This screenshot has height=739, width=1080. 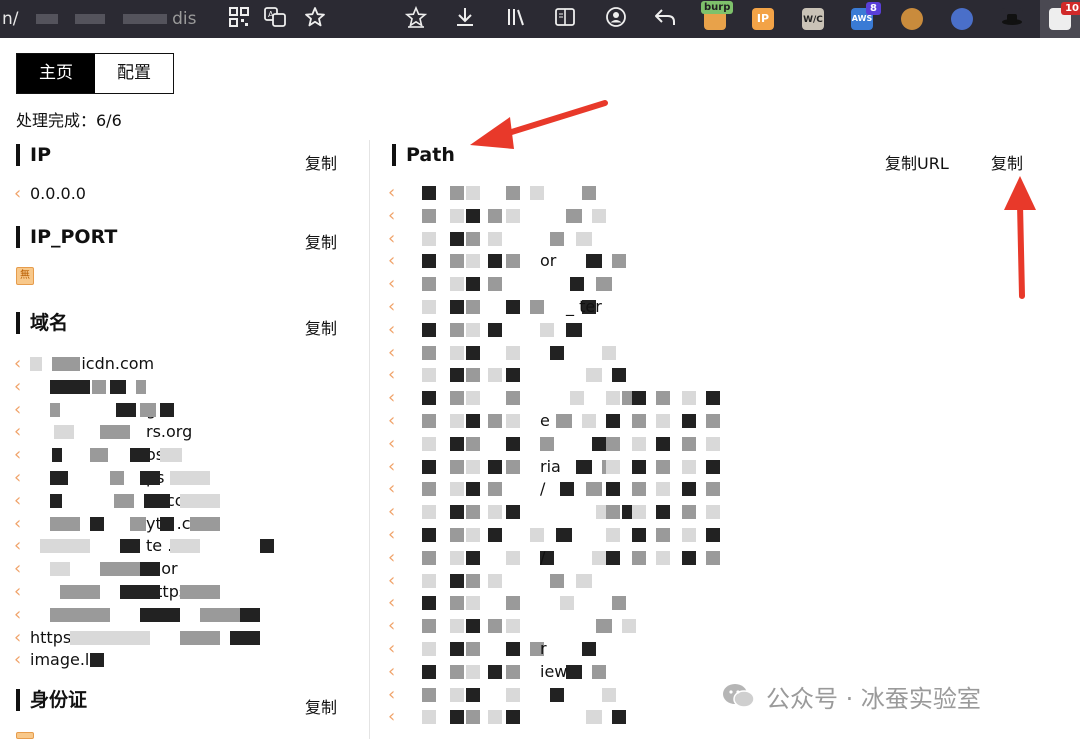 What do you see at coordinates (275, 19) in the screenshot?
I see `translate-icon: A` at bounding box center [275, 19].